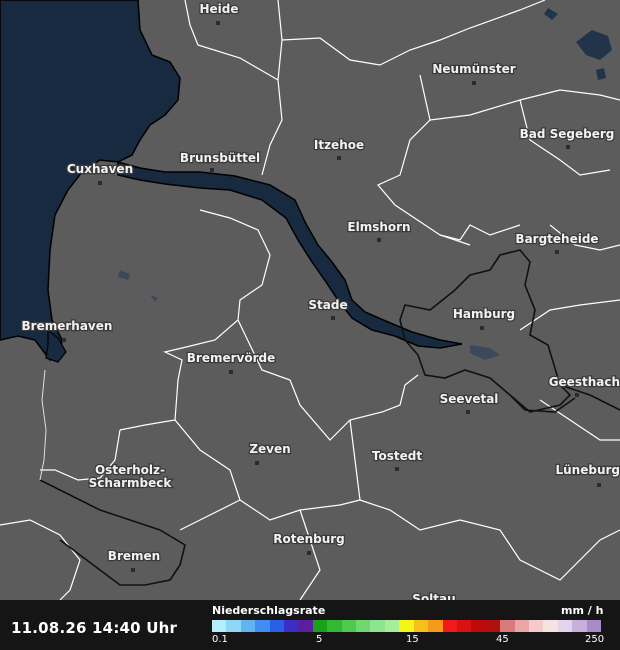 This screenshot has width=620, height=650. What do you see at coordinates (319, 639) in the screenshot?
I see `scale-tick-label: 5` at bounding box center [319, 639].